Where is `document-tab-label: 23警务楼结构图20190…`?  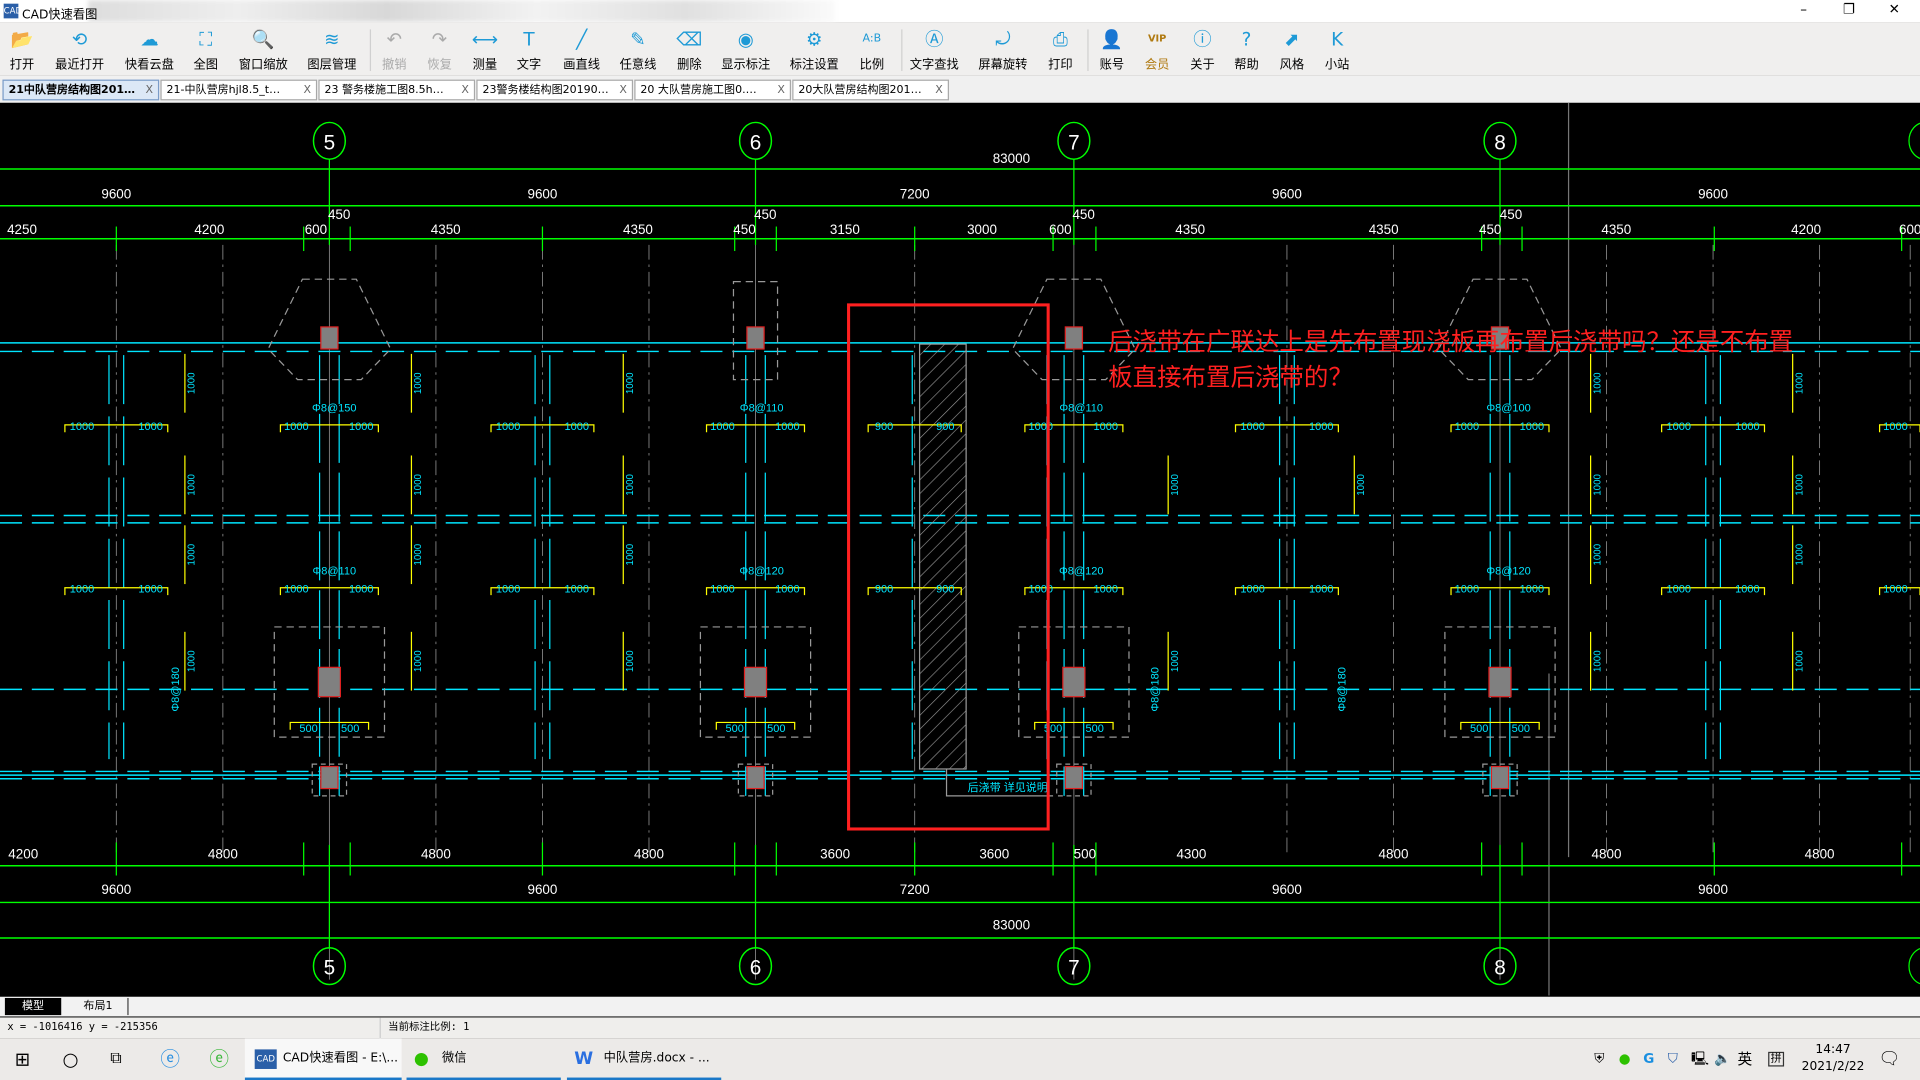 document-tab-label: 23警务楼结构图20190… is located at coordinates (545, 90).